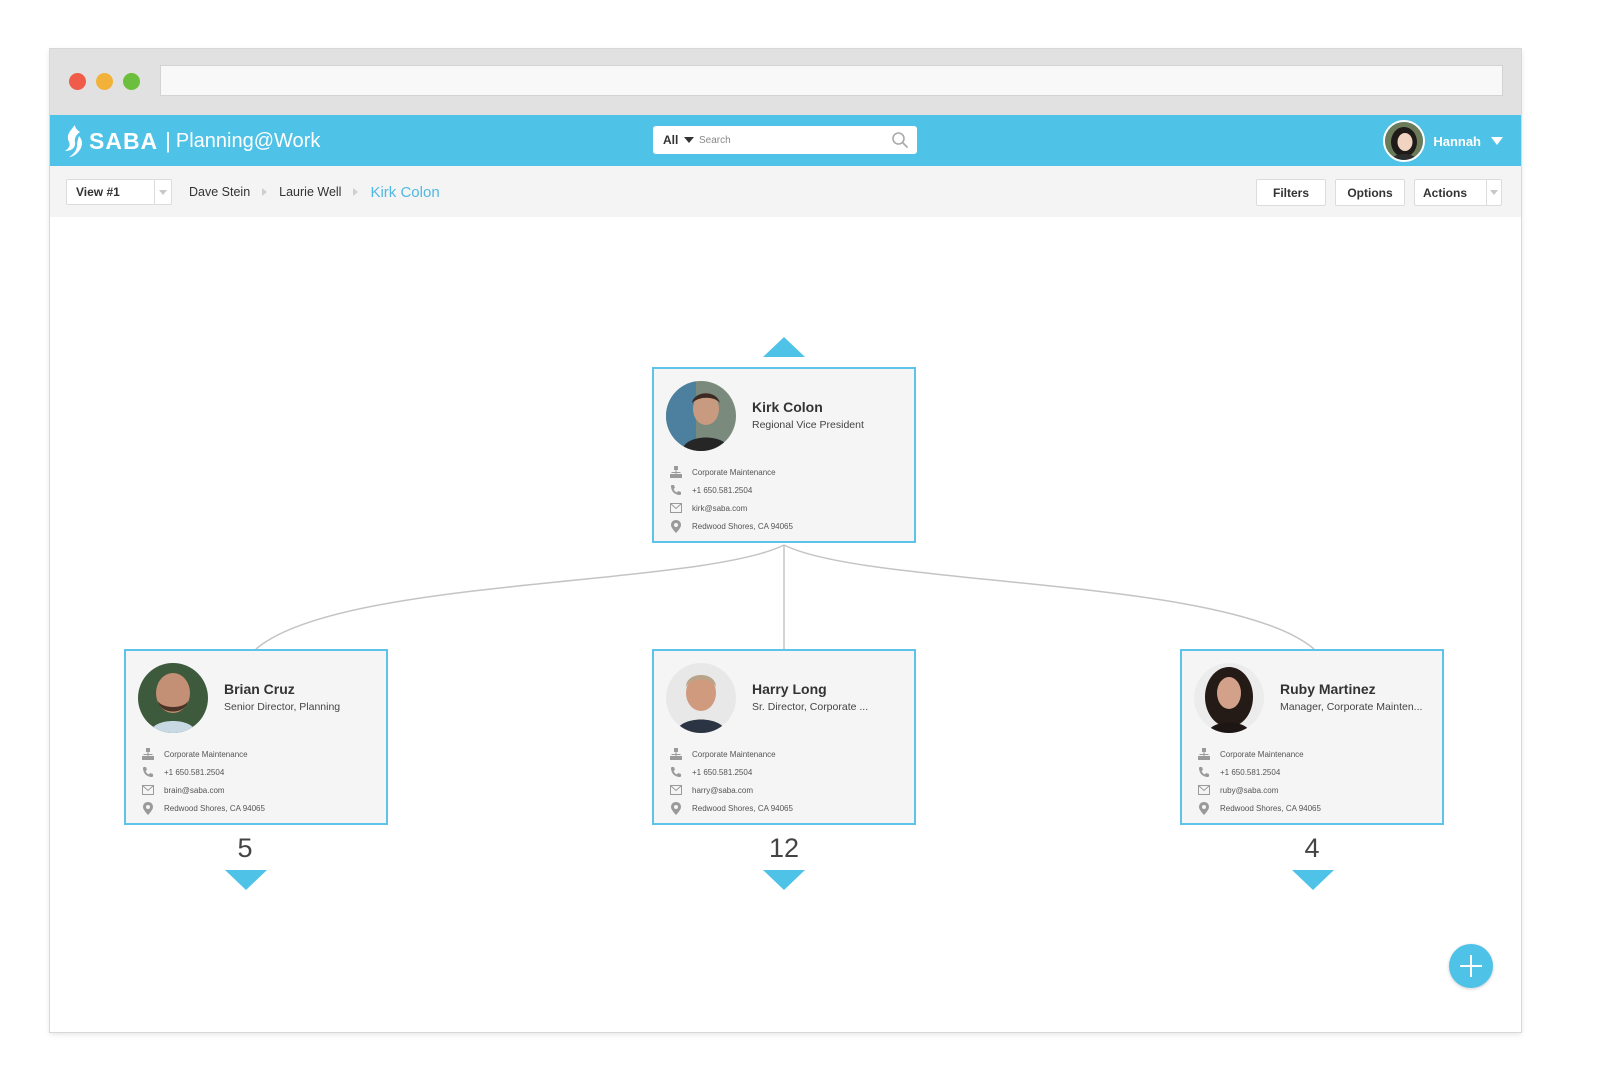 This screenshot has width=1600, height=1080. What do you see at coordinates (73, 141) in the screenshot?
I see `saba-flame-icon` at bounding box center [73, 141].